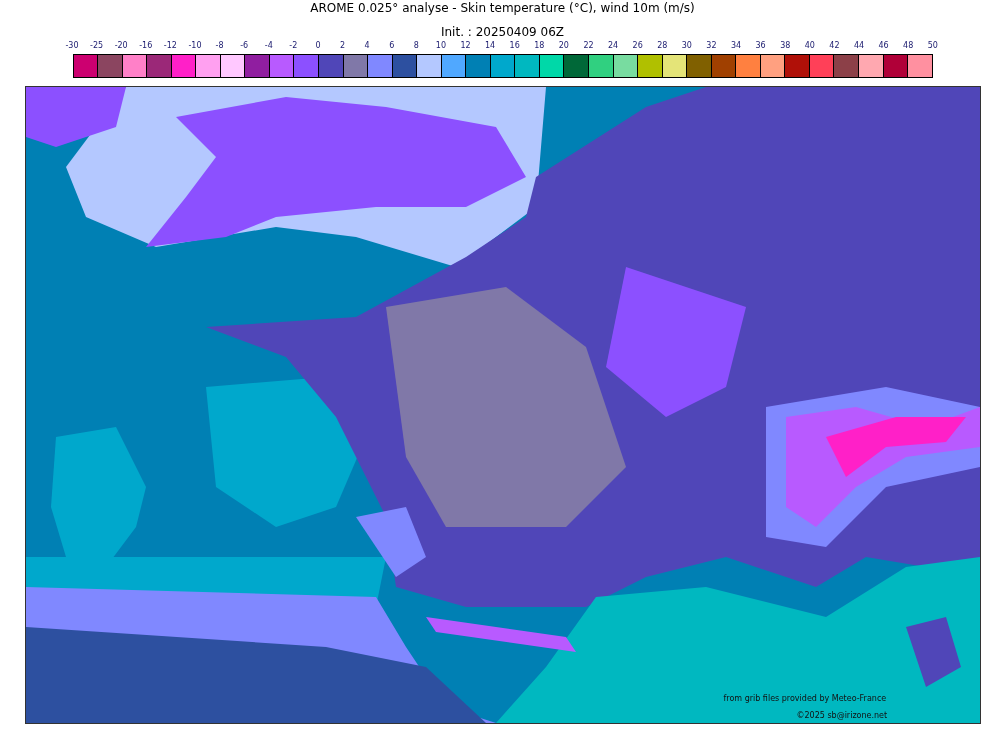  I want to click on legend-tick-label: -25, so click(97, 46).